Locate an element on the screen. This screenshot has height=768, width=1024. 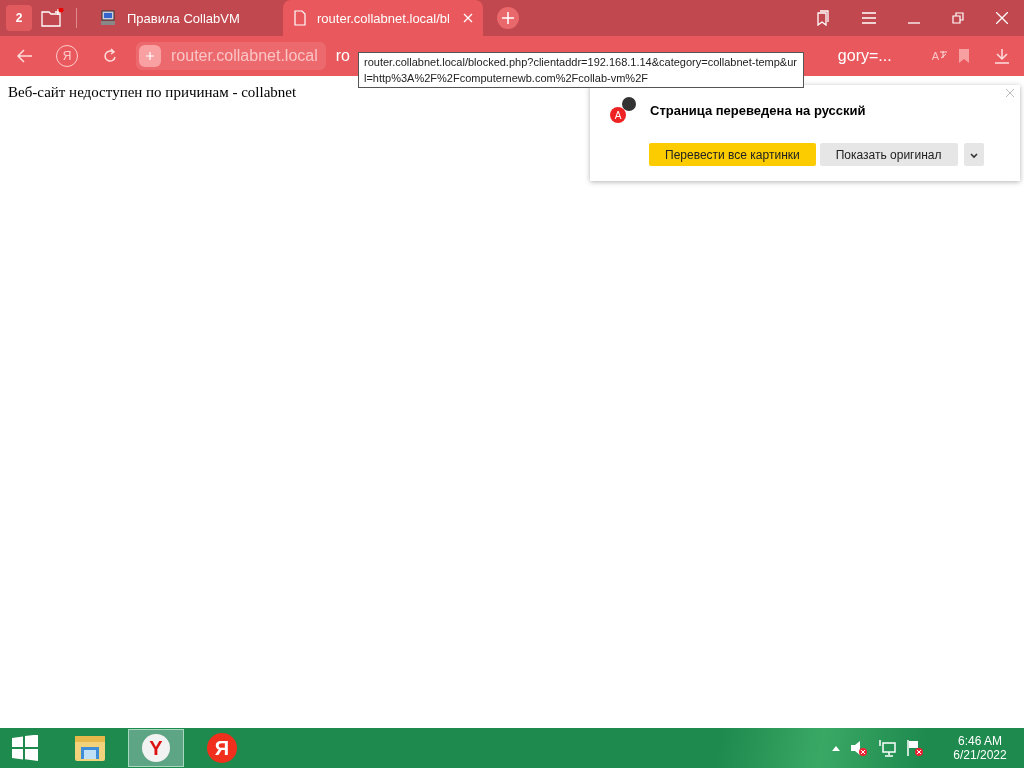
taskbar-app: Y is located at coordinates (156, 748).